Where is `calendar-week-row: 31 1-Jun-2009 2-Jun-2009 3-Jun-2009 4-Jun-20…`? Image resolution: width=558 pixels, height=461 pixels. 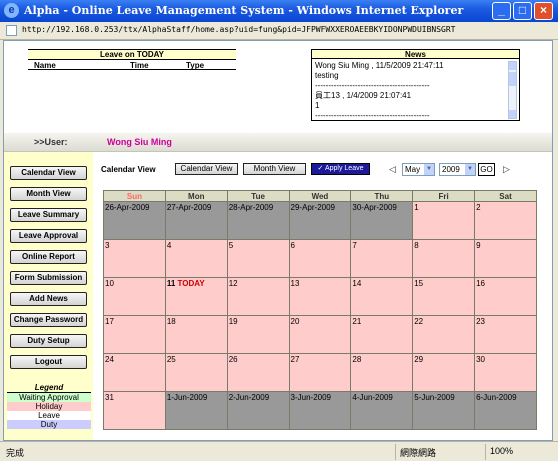
calendar-week-row: 31 1-Jun-2009 2-Jun-2009 3-Jun-2009 4-Jun-20… is located at coordinates (320, 410).